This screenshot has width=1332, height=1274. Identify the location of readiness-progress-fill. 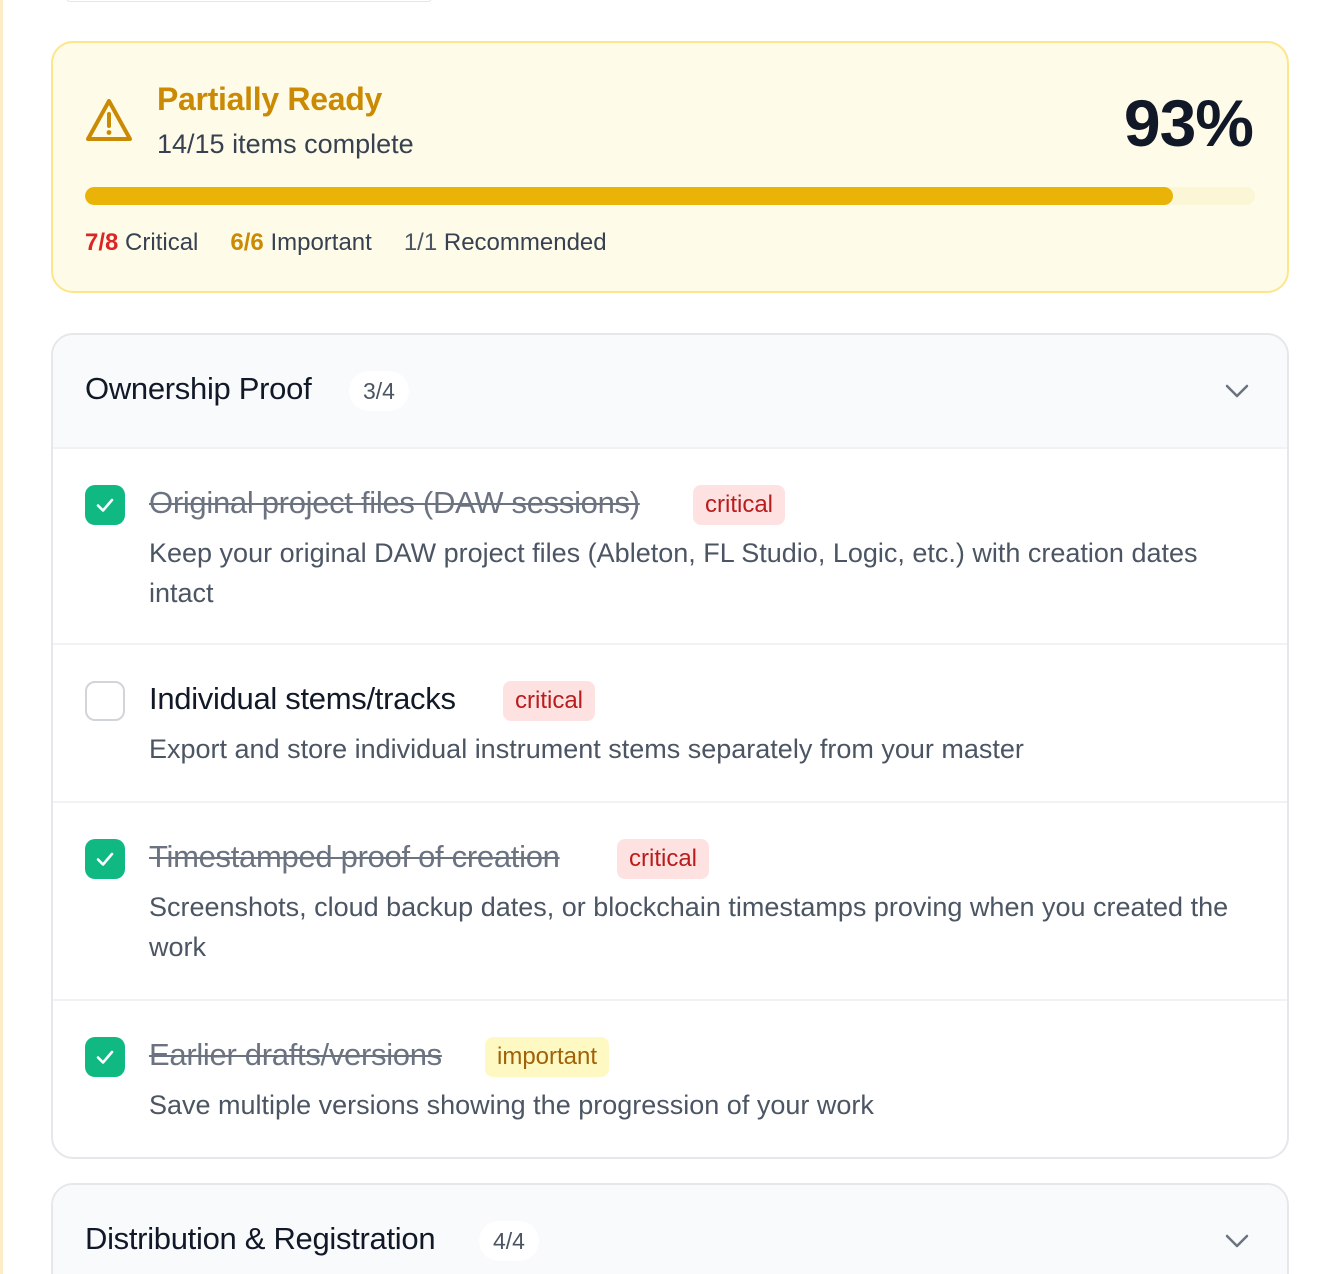
(629, 196).